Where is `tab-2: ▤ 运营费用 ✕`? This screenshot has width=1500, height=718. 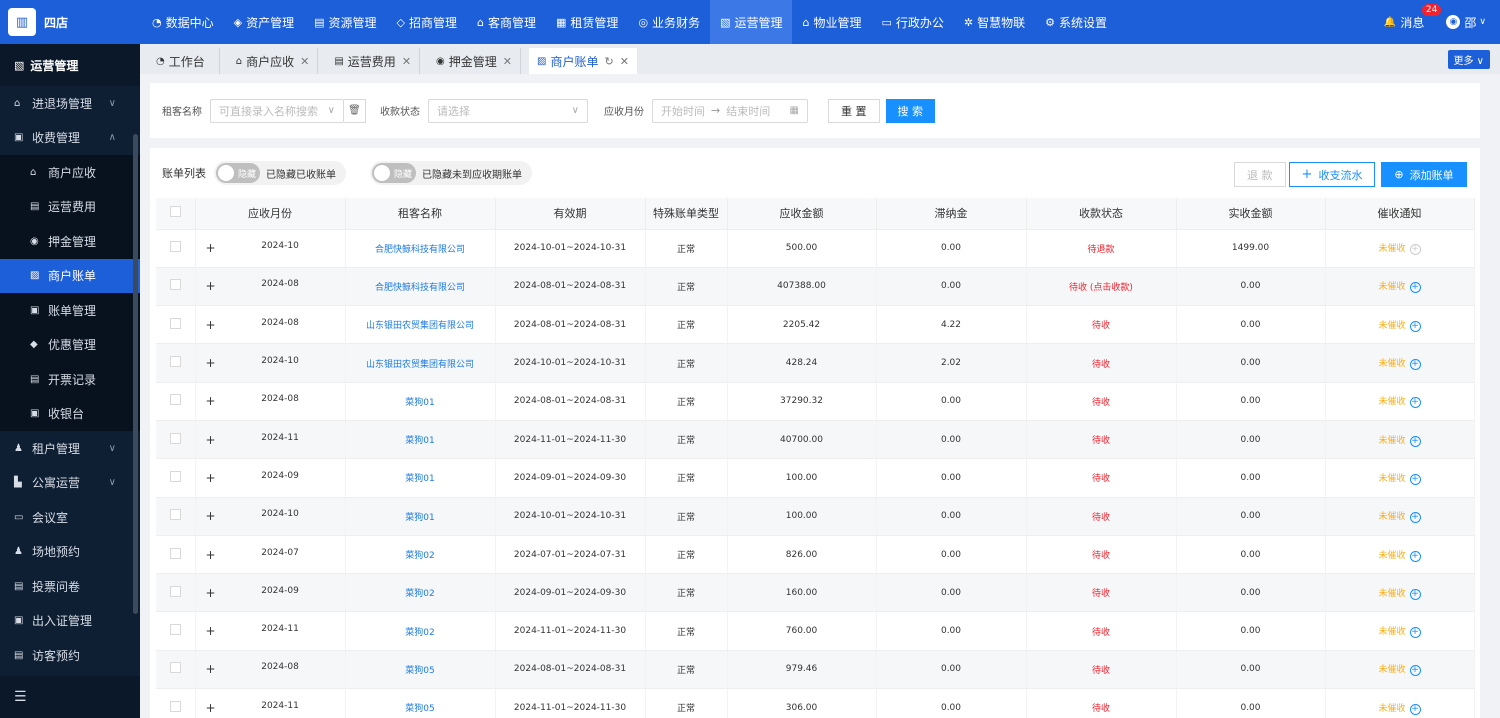
tab-2: ▤ 运营费用 ✕ is located at coordinates (373, 61).